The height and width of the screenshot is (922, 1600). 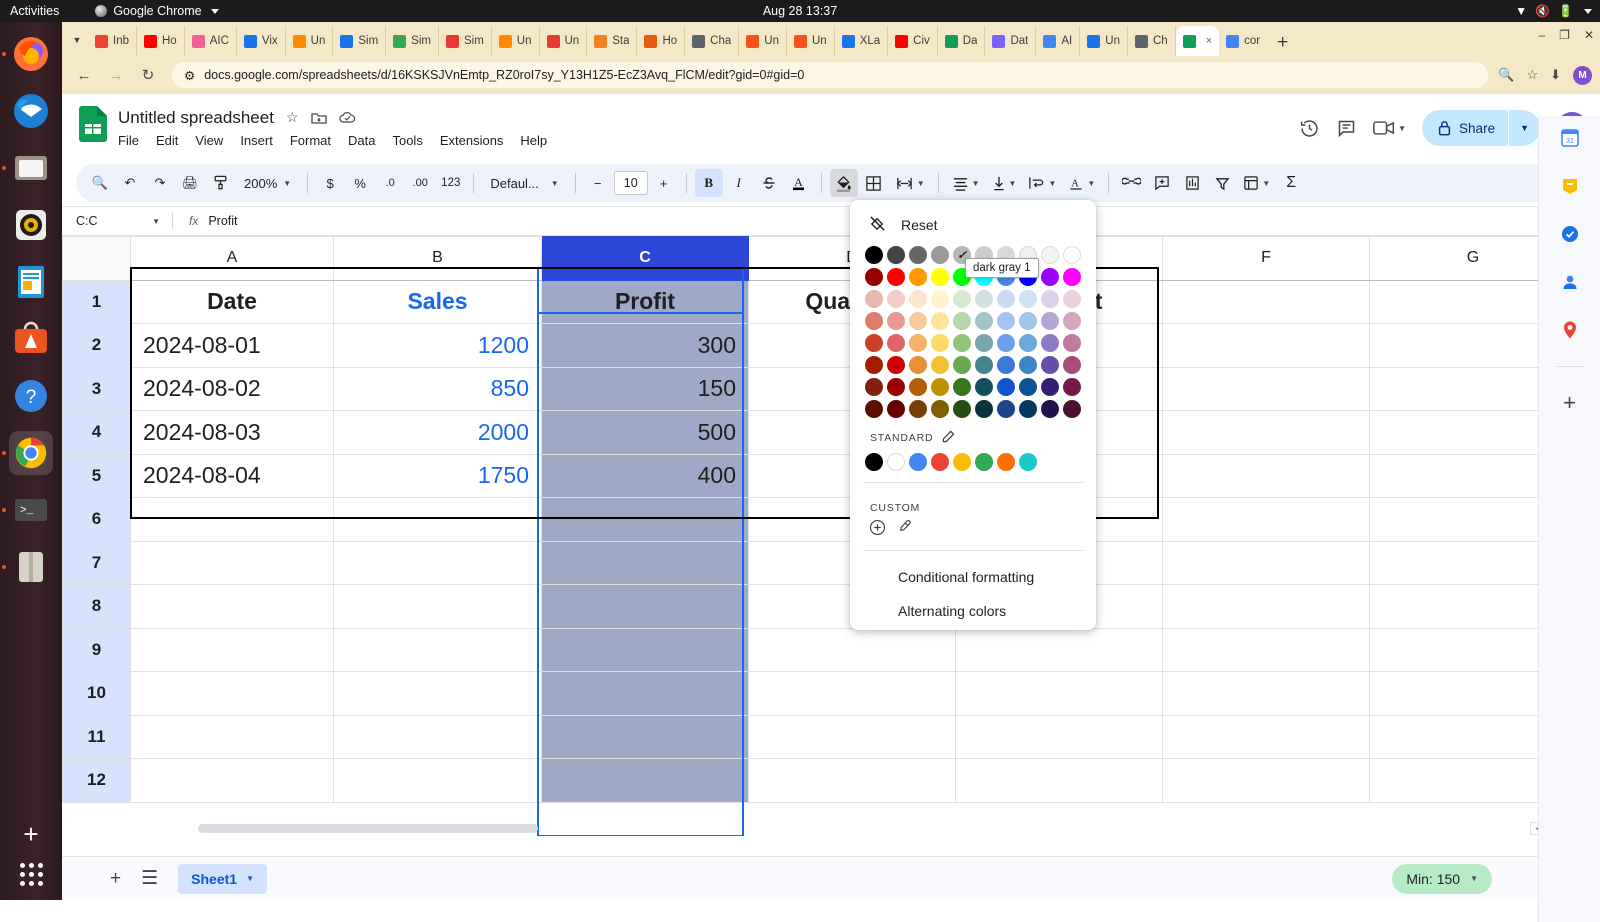 What do you see at coordinates (1004, 183) in the screenshot?
I see `vertical-align-button: ▼` at bounding box center [1004, 183].